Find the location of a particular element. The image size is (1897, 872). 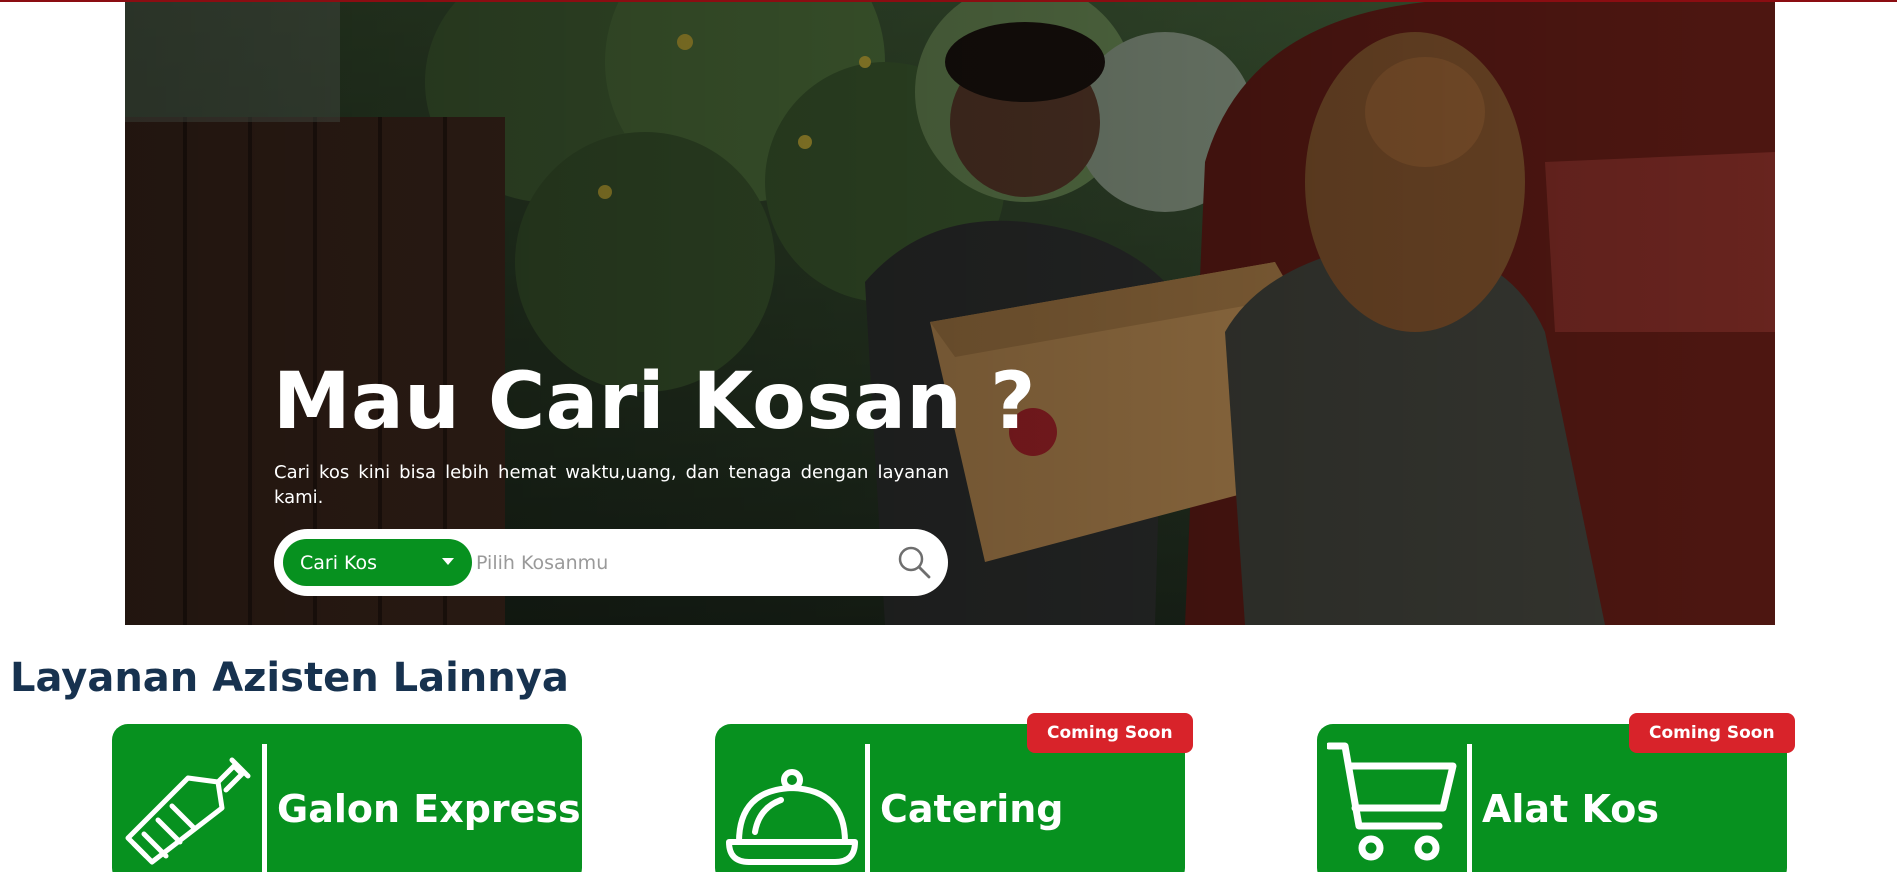

services-section-title: Layanan Azisten Lainnya is located at coordinates (289, 678).